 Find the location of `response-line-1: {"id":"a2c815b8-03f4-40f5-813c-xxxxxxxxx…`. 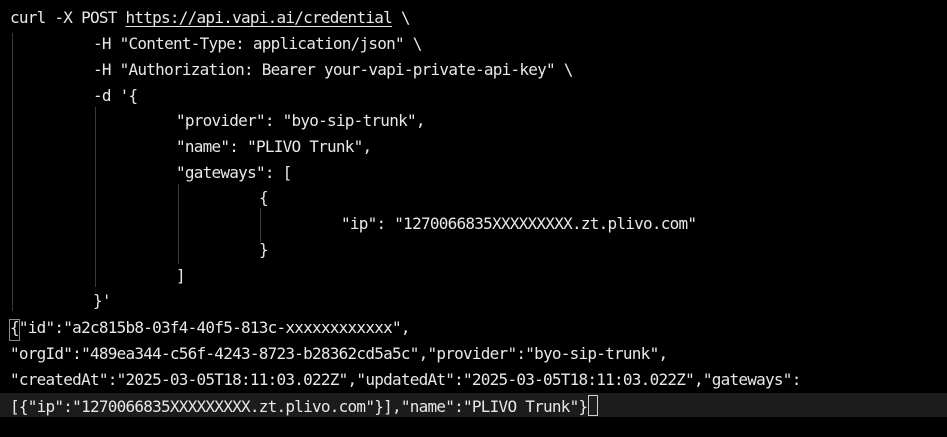

response-line-1: {"id":"a2c815b8-03f4-40f5-813c-xxxxxxxxx… is located at coordinates (210, 327).